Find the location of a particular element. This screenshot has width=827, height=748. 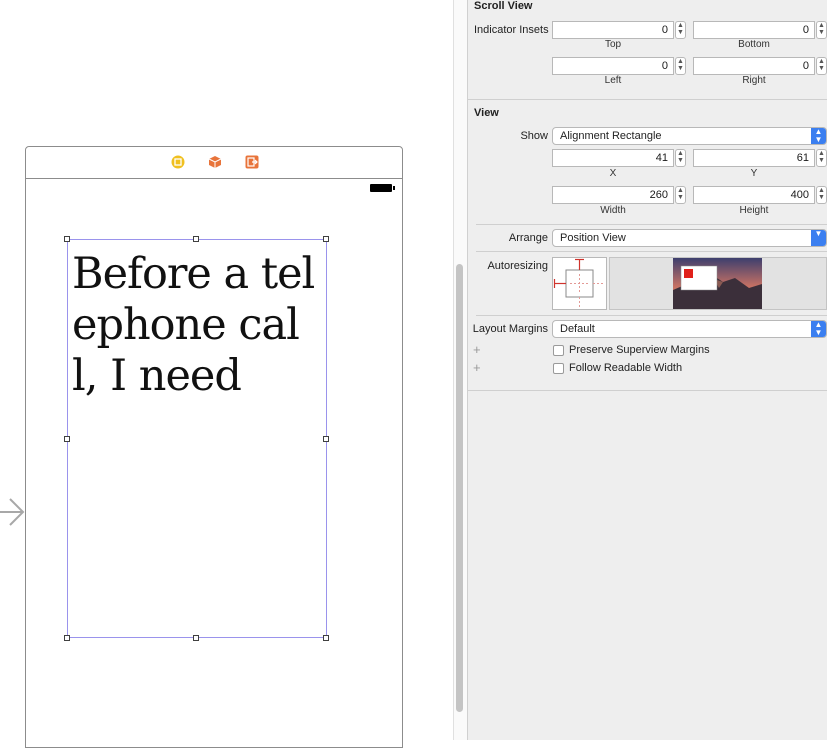

follow-readable-width-label: Follow Readable Width is located at coordinates (625, 368).